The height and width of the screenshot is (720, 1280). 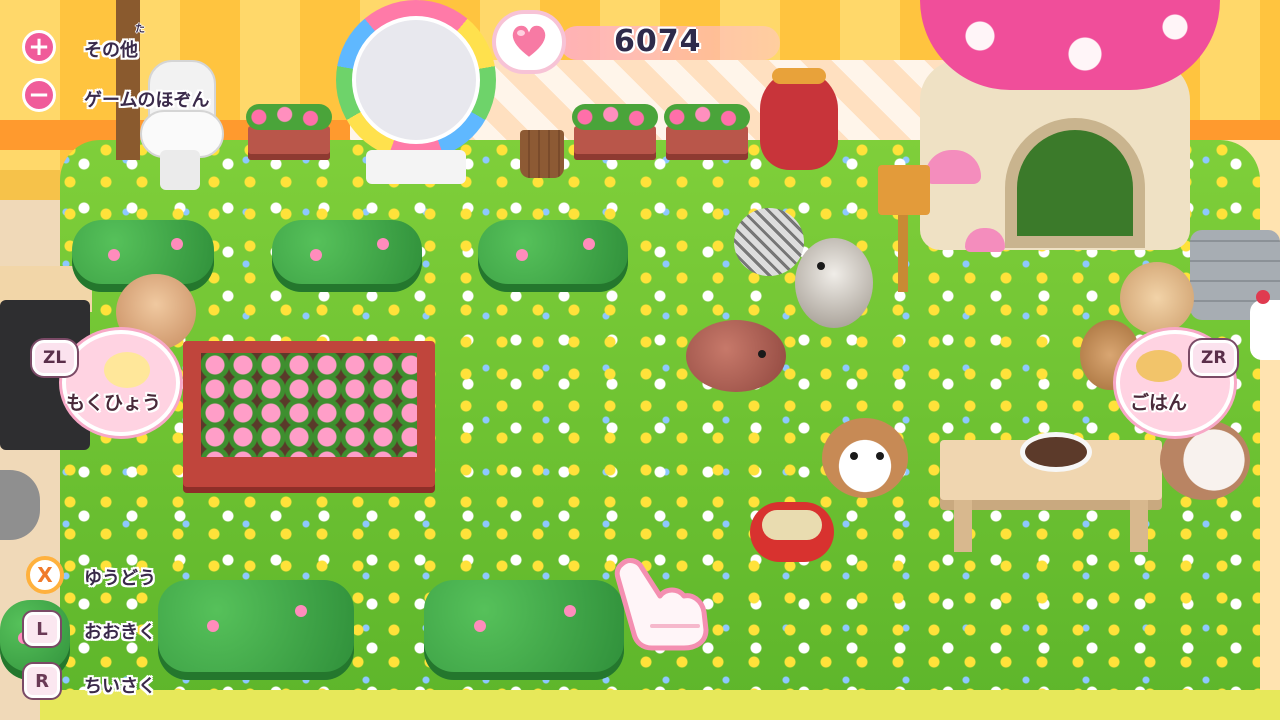 What do you see at coordinates (42, 629) in the screenshot?
I see `l-button: L` at bounding box center [42, 629].